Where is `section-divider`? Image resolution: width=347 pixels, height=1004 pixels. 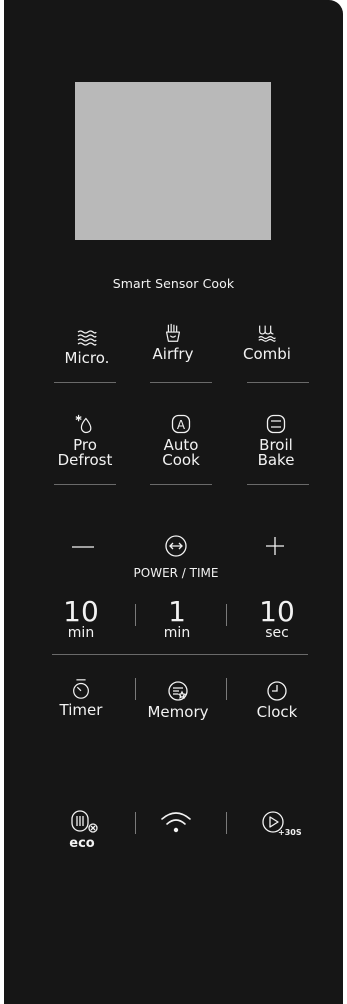
section-divider is located at coordinates (180, 654).